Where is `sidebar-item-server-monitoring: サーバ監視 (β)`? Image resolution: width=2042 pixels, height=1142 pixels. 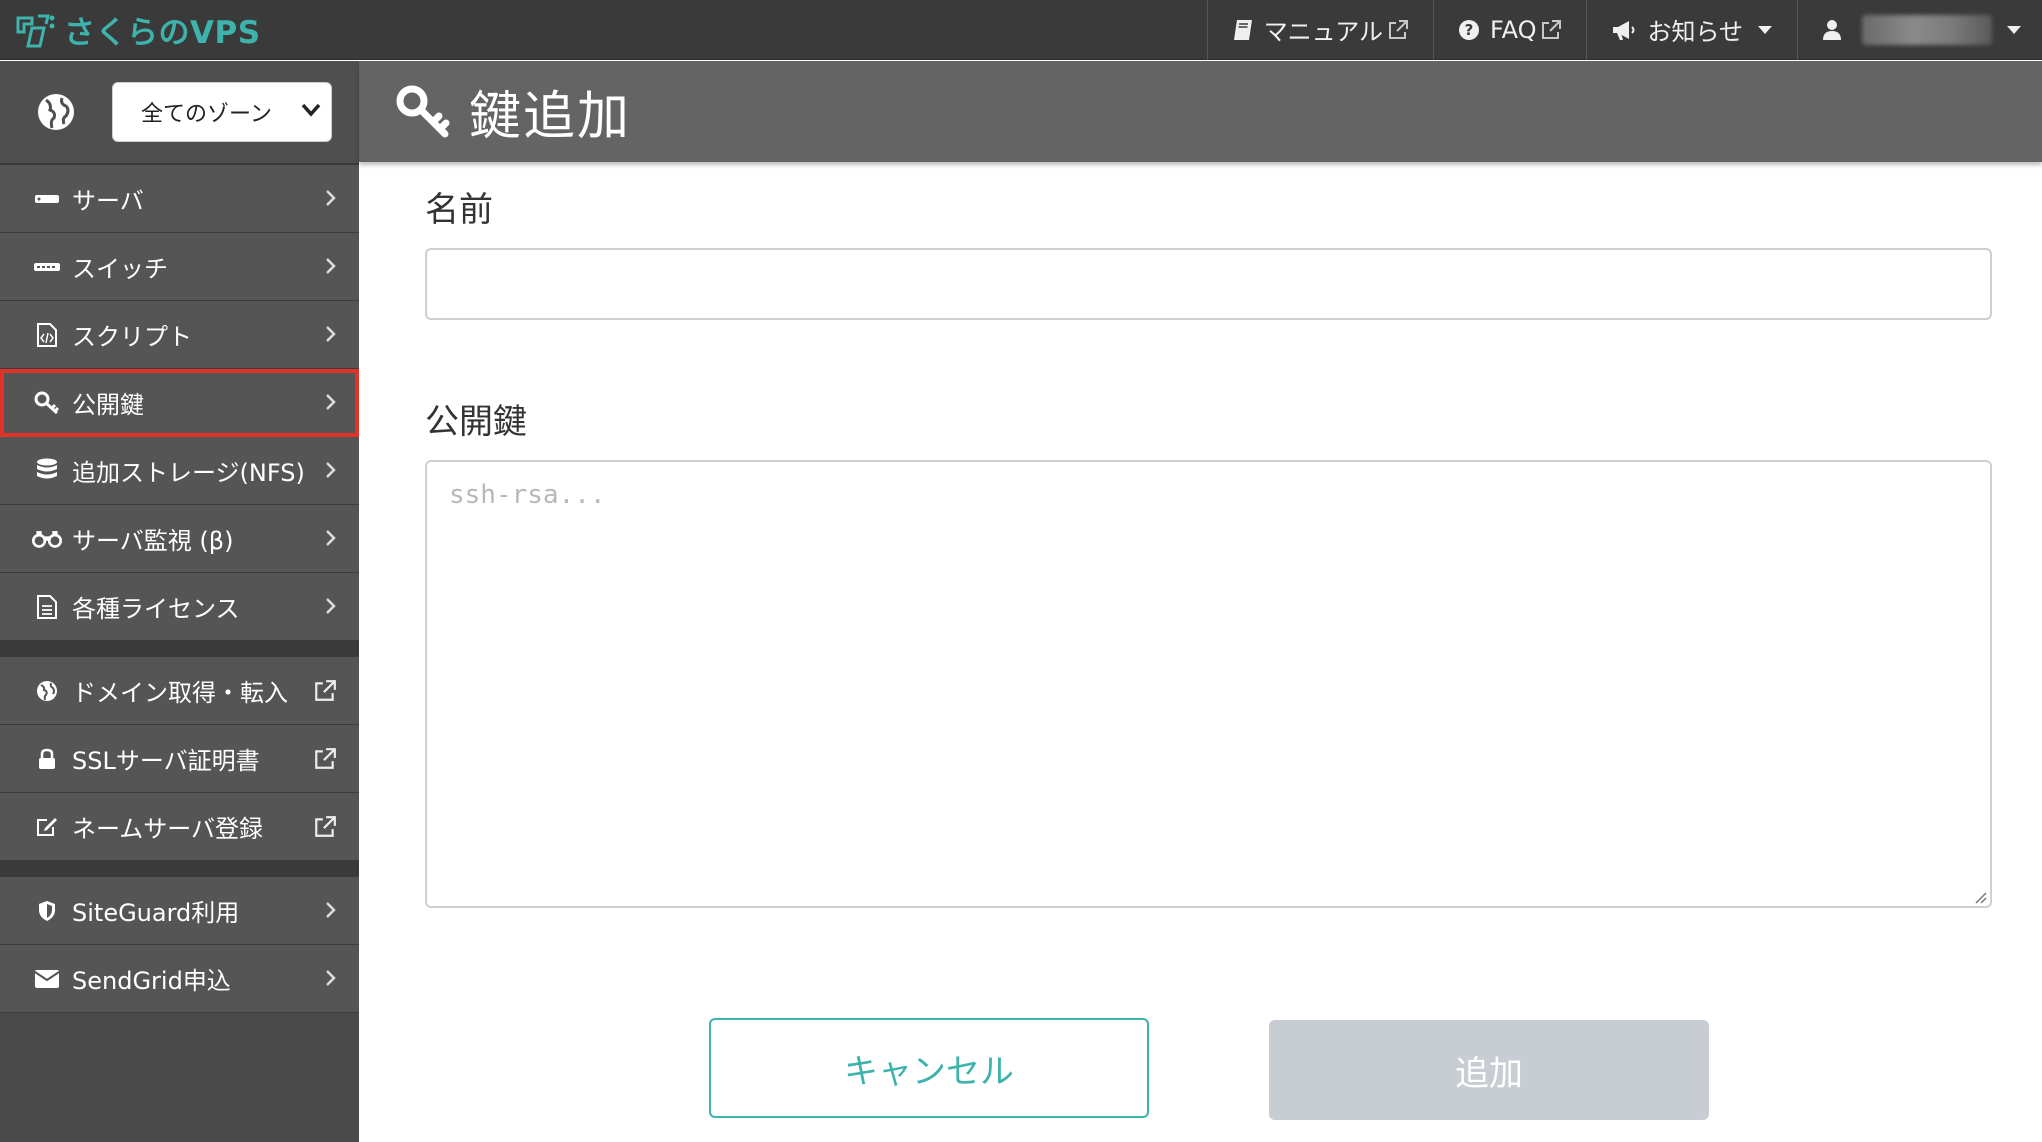
sidebar-item-server-monitoring: サーバ監視 (β) is located at coordinates (179, 539).